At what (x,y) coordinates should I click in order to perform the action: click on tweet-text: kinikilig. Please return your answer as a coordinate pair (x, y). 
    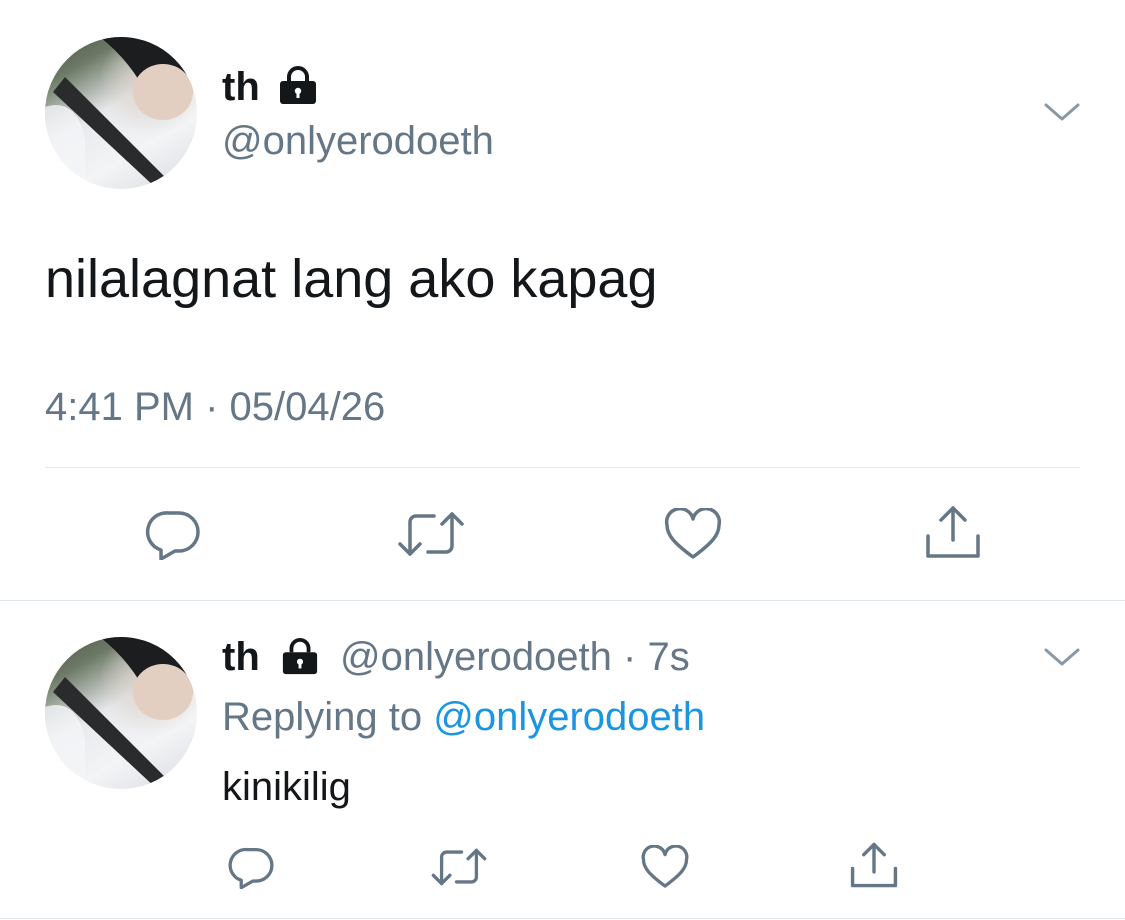
    Looking at the image, I should click on (286, 787).